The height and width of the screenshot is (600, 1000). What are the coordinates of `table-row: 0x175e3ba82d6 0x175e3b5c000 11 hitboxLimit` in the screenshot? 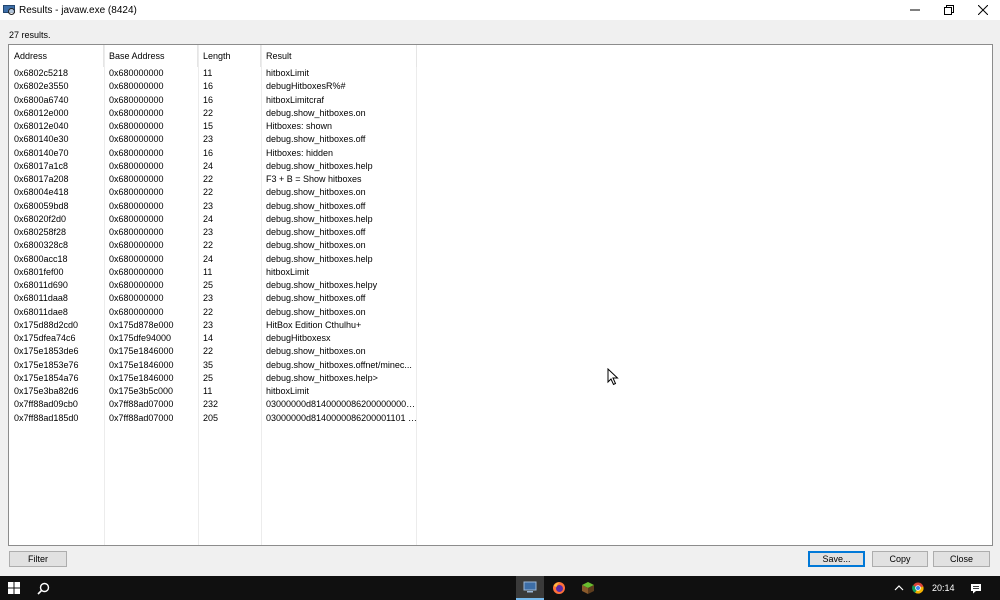 It's located at (213, 391).